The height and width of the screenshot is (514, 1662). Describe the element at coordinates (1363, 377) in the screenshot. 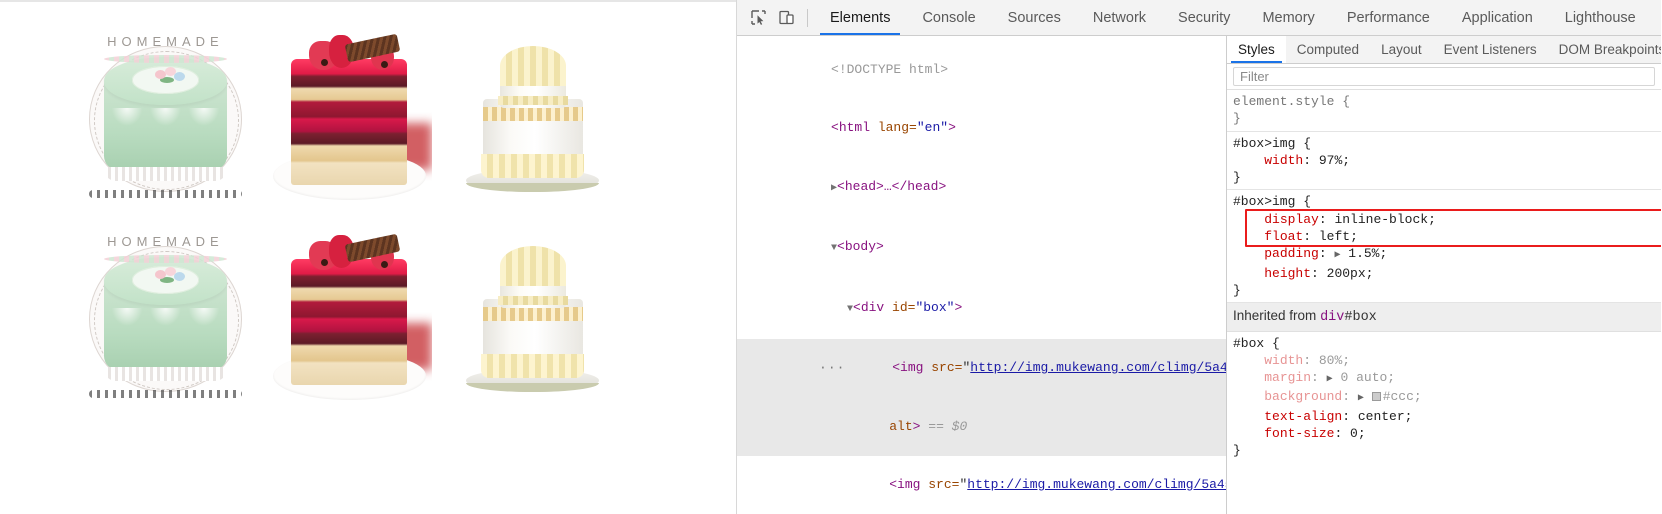

I see `css-value-margin: 0 auto` at that location.